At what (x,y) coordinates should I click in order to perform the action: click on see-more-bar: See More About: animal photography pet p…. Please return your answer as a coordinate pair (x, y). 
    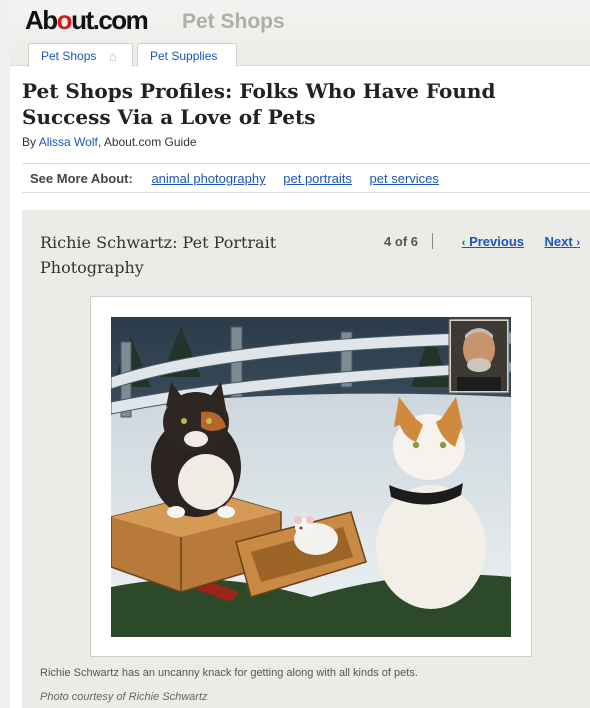
    Looking at the image, I should click on (306, 178).